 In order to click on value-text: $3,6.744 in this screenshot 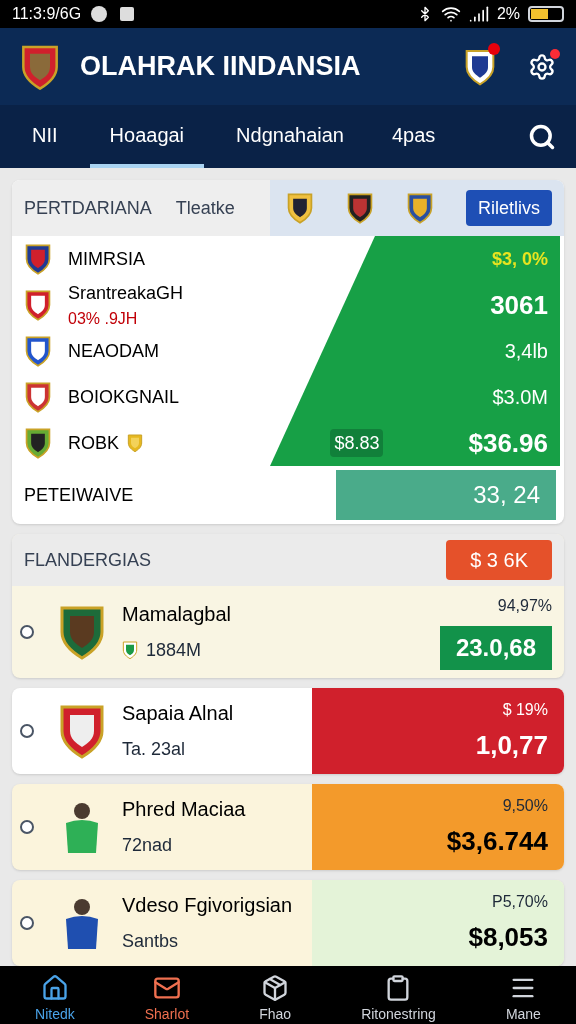, I will do `click(497, 841)`.